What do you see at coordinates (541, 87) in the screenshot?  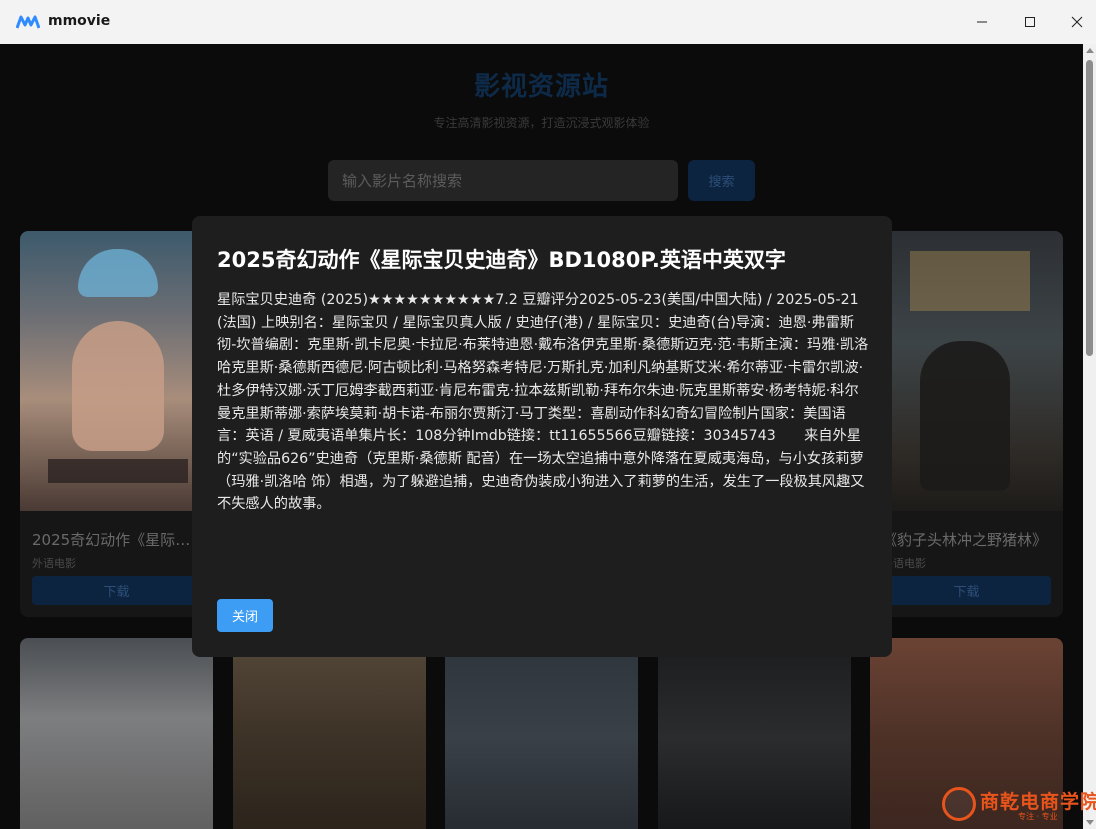 I see `site-title: 影视资源站` at bounding box center [541, 87].